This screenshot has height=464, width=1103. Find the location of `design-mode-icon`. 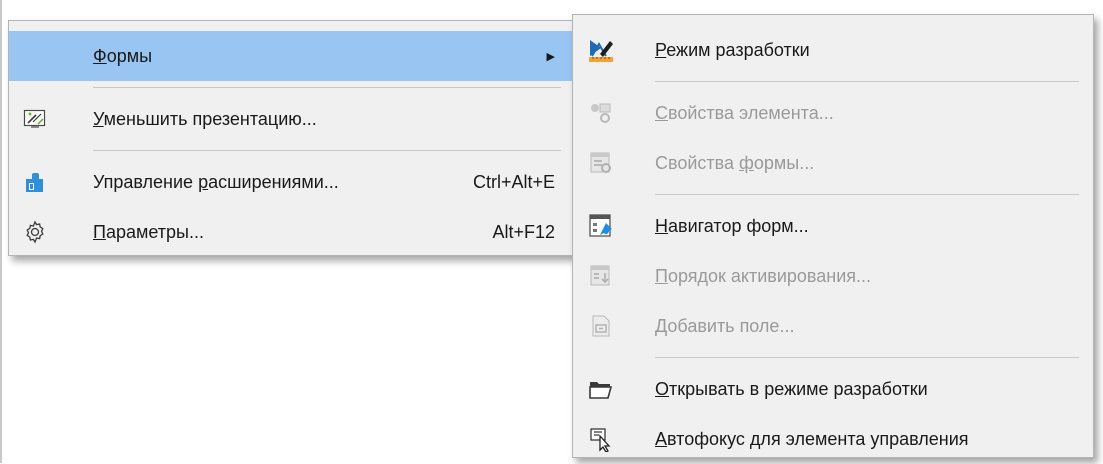

design-mode-icon is located at coordinates (601, 50).